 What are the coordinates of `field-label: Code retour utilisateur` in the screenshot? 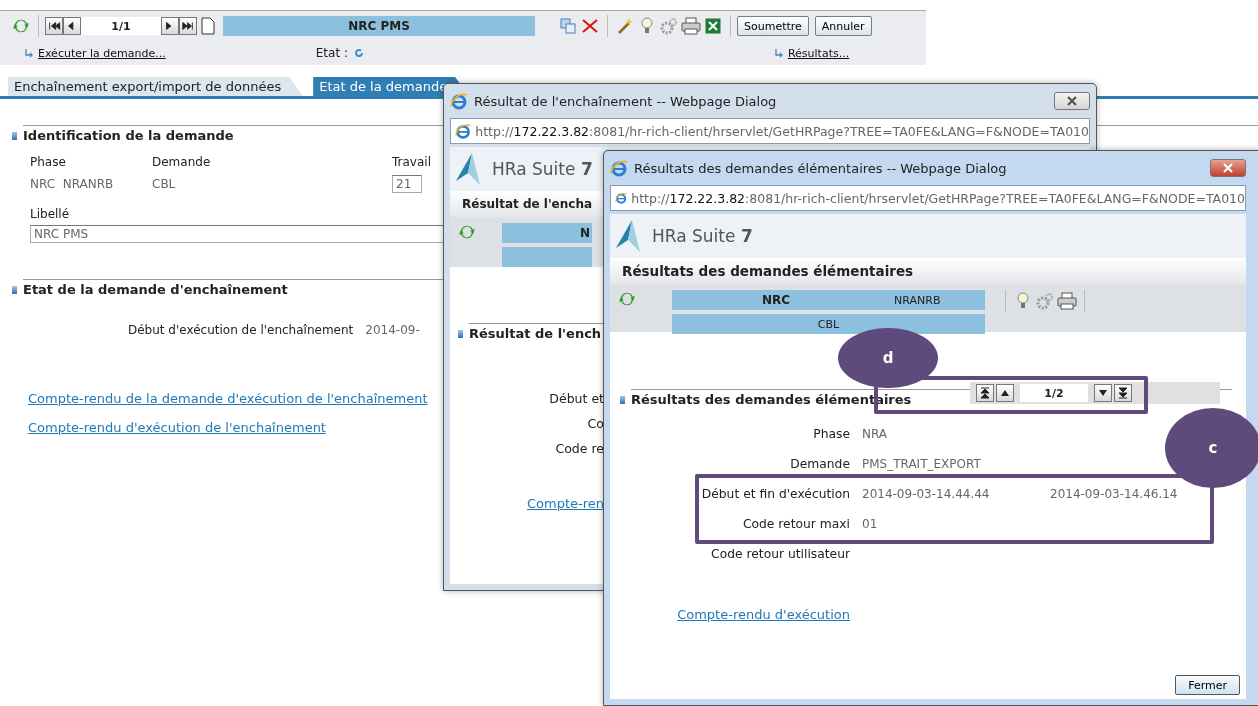 It's located at (781, 554).